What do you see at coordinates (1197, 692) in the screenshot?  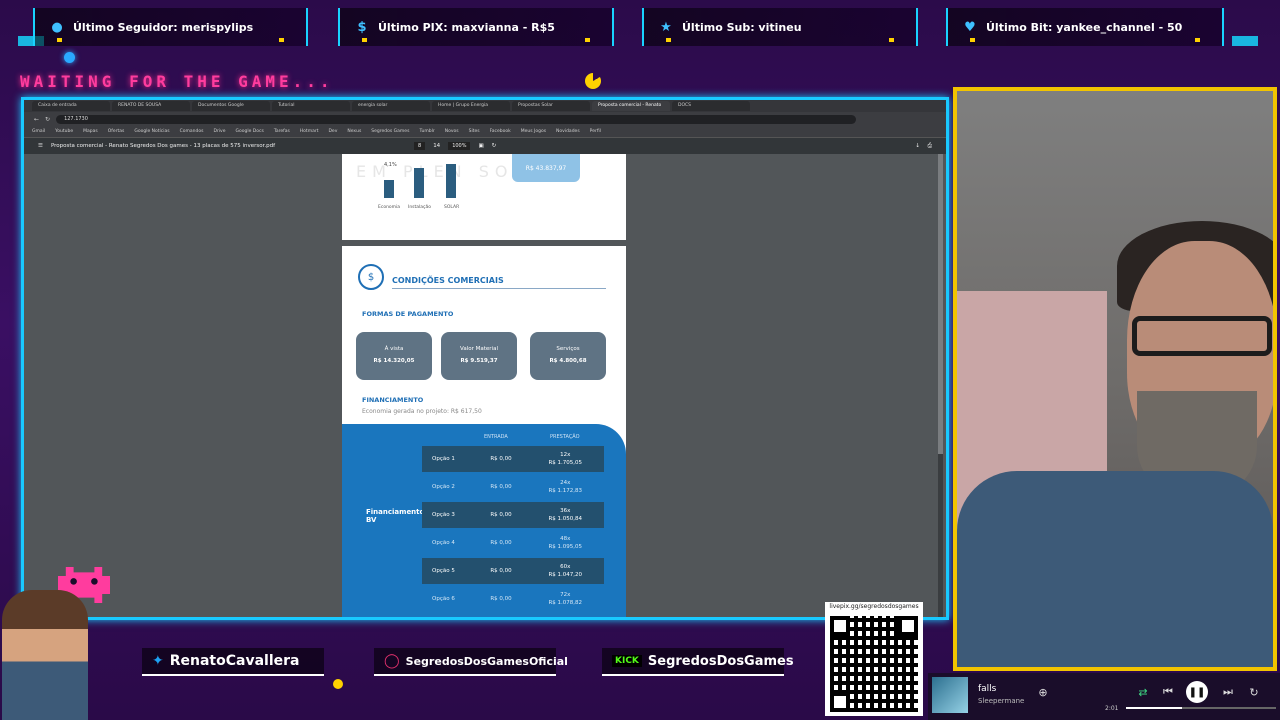 I see `pause-button: ❚❚` at bounding box center [1197, 692].